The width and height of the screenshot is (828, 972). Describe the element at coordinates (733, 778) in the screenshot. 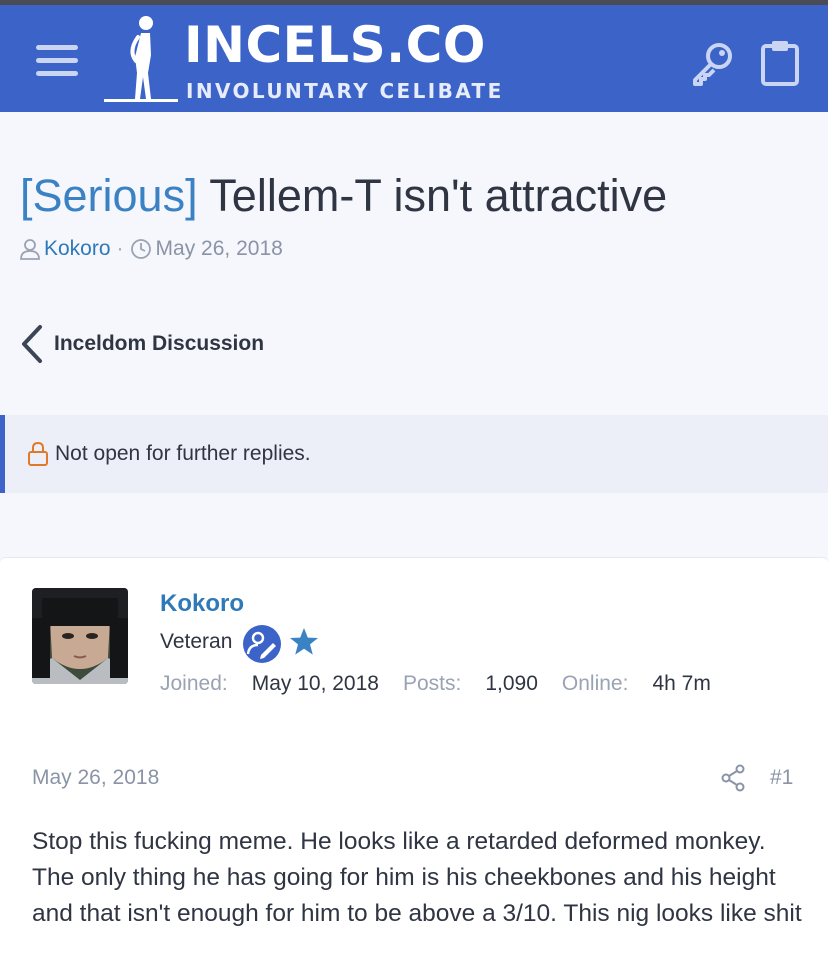

I see `share-icon` at that location.